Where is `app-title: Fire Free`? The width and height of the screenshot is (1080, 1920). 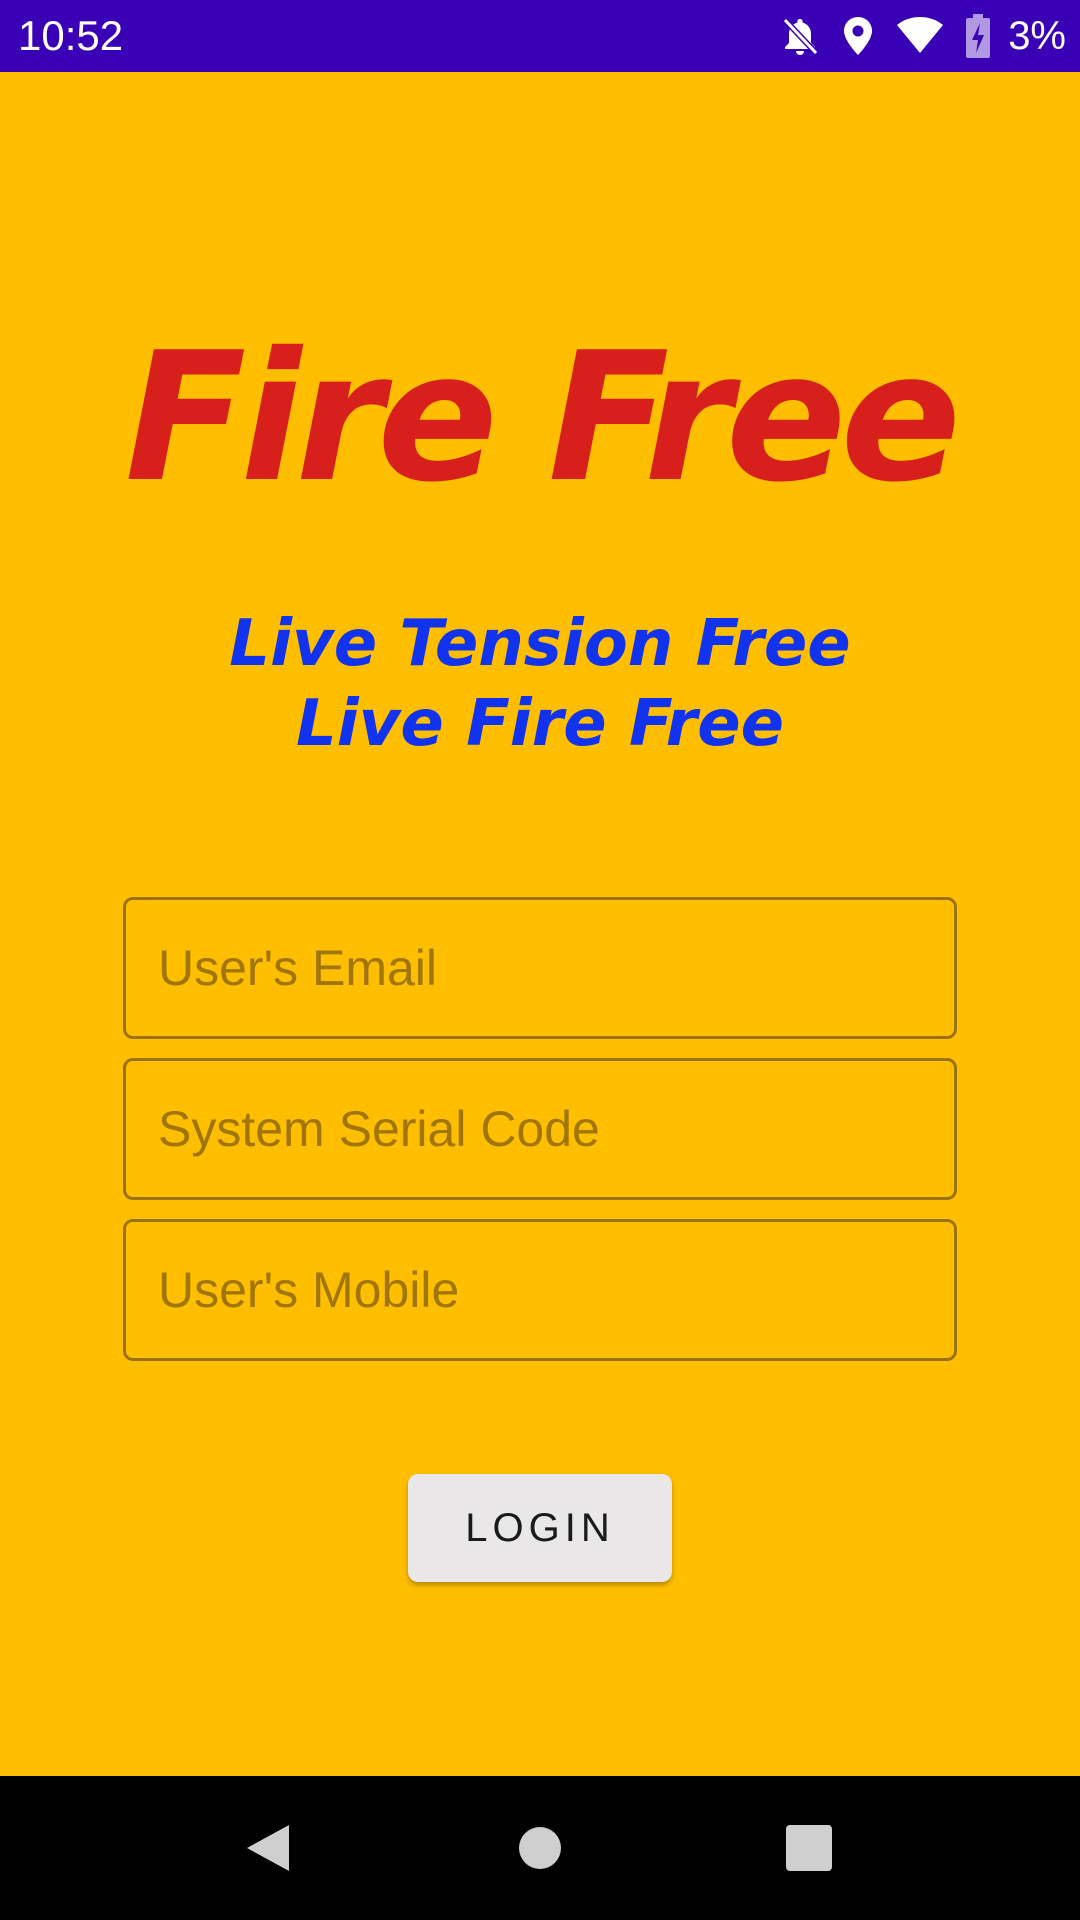 app-title: Fire Free is located at coordinates (542, 417).